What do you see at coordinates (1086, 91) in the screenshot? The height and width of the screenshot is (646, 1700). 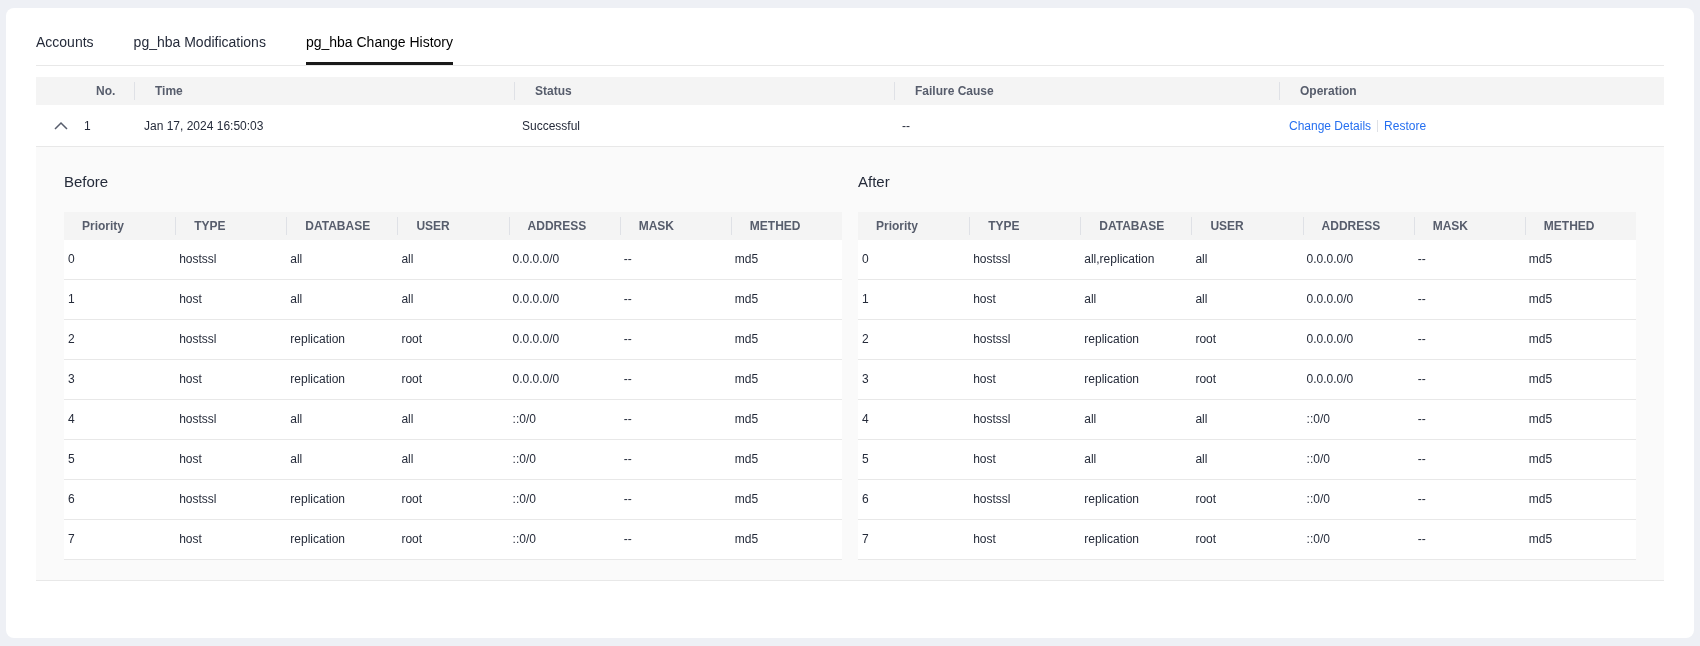 I see `column-header: Failure Cause` at bounding box center [1086, 91].